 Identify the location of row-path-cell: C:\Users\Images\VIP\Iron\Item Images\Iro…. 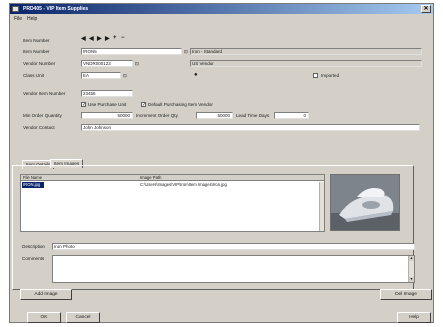
(183, 184).